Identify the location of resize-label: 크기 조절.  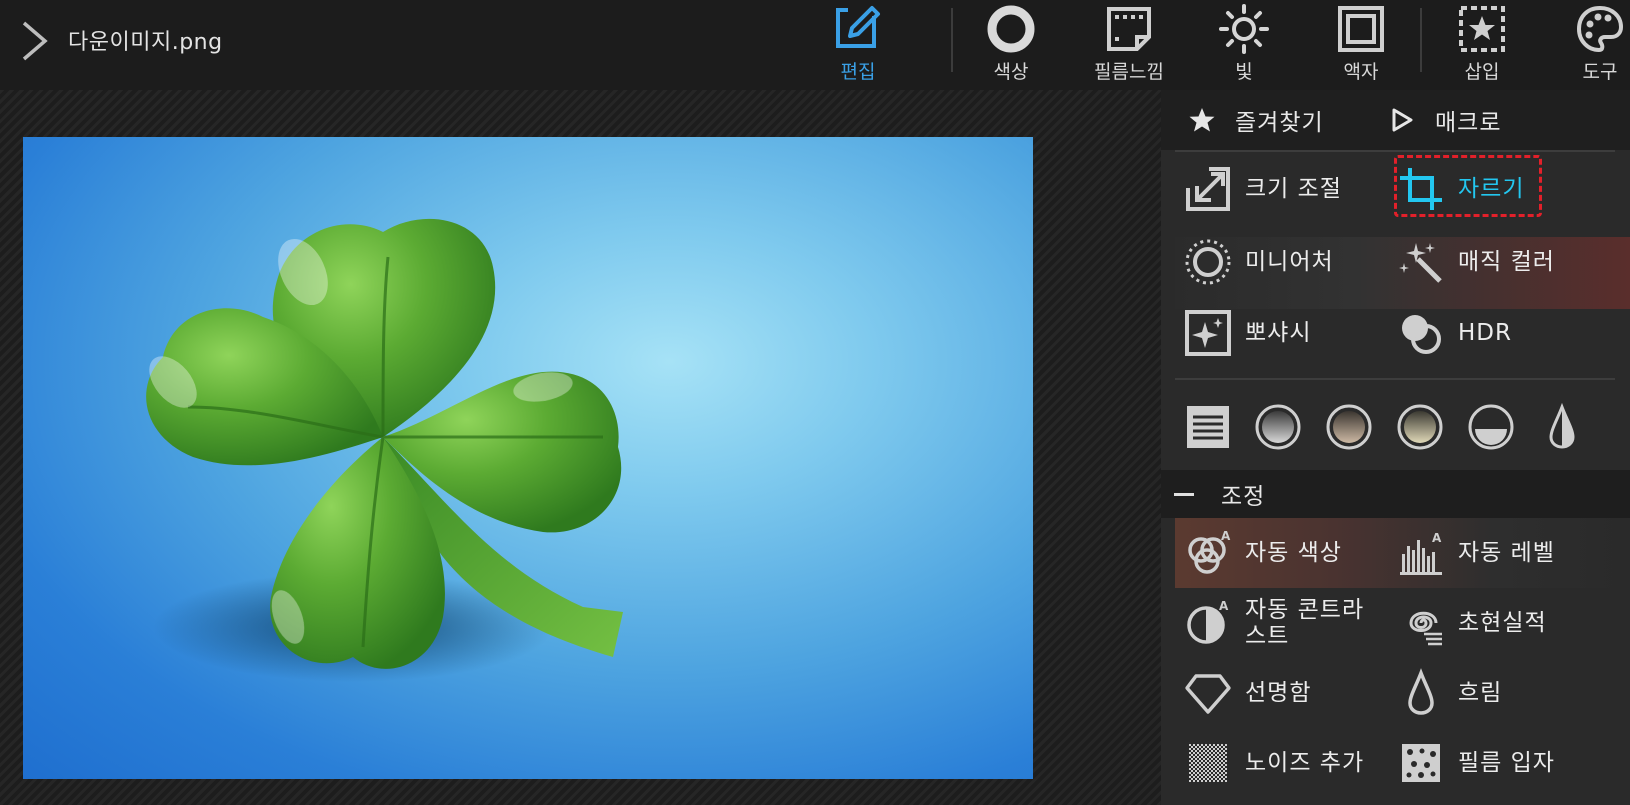
(1293, 189).